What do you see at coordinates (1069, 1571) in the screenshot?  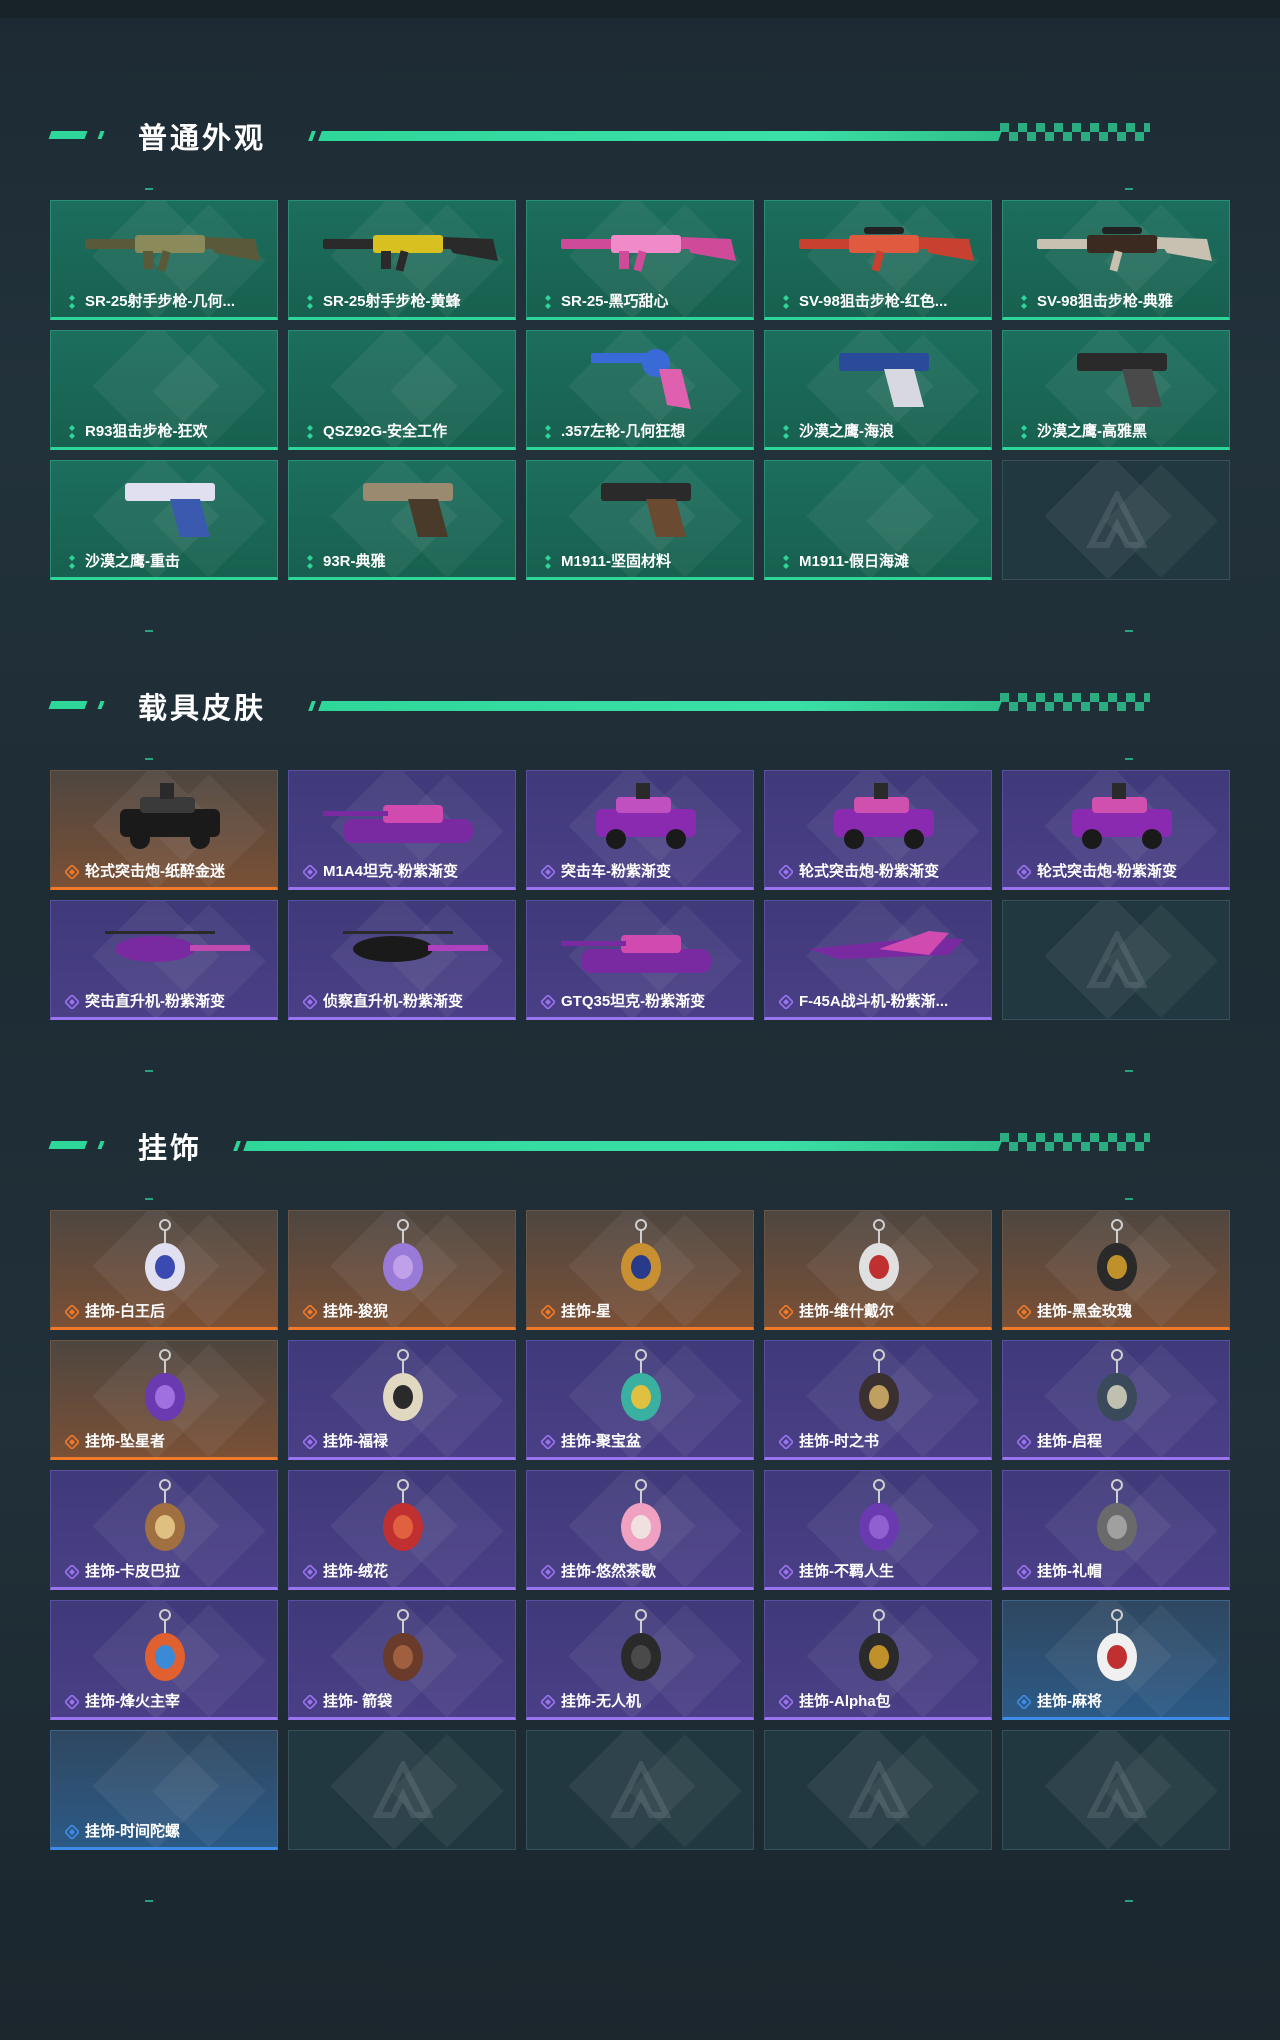 I see `item-label: 挂饰-礼帽` at bounding box center [1069, 1571].